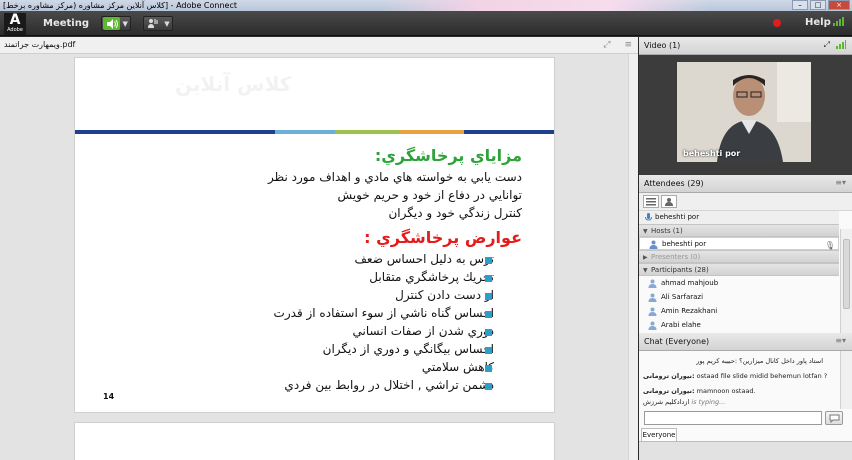 Image resolution: width=852 pixels, height=460 pixels. I want to click on chat-tabs-bar, so click(745, 450).